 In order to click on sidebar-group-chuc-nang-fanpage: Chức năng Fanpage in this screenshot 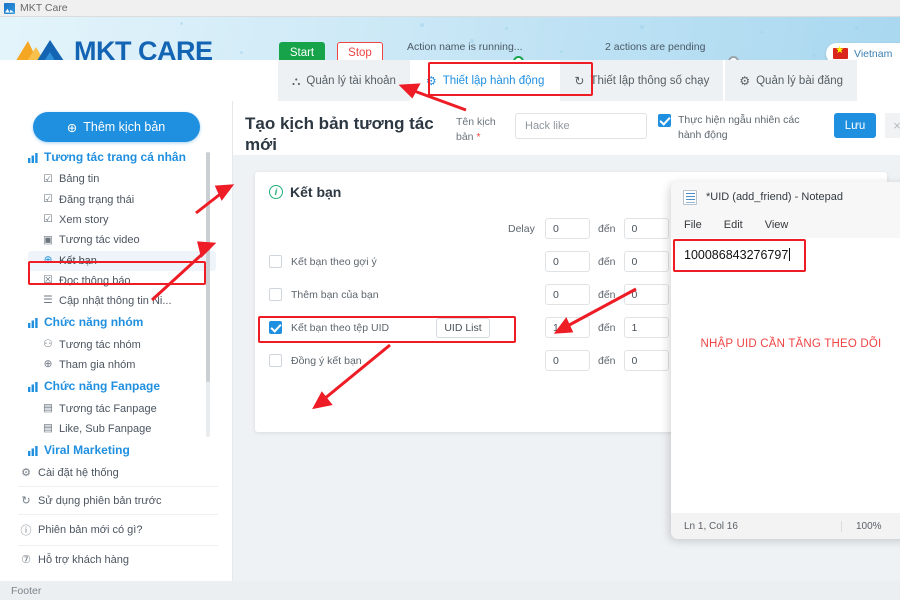, I will do `click(122, 387)`.